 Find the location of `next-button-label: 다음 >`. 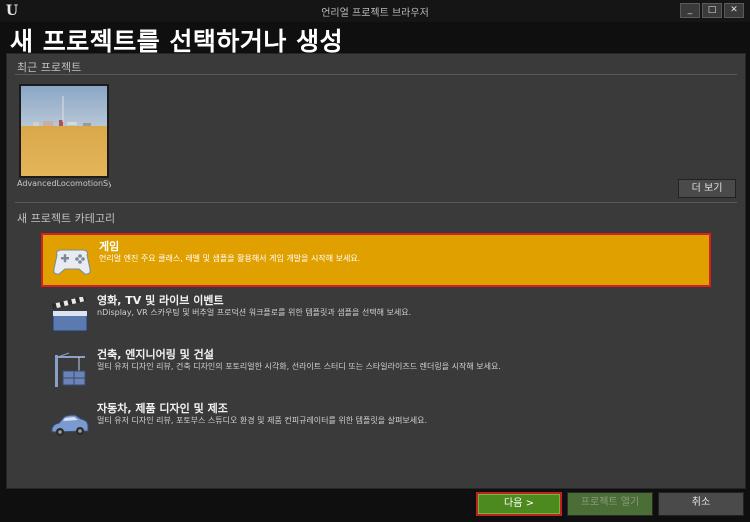

next-button-label: 다음 > is located at coordinates (519, 504).